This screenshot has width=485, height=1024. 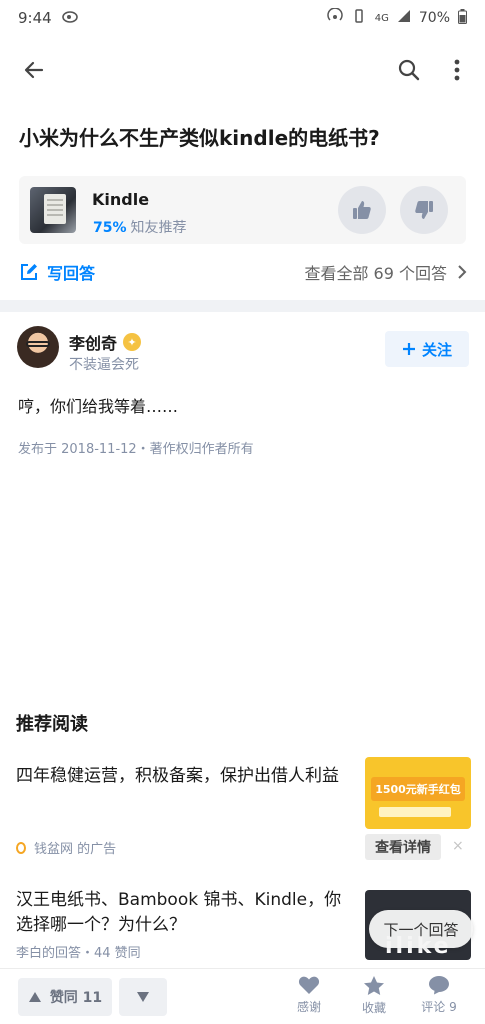 What do you see at coordinates (439, 1007) in the screenshot?
I see `comment-label: 评论 9` at bounding box center [439, 1007].